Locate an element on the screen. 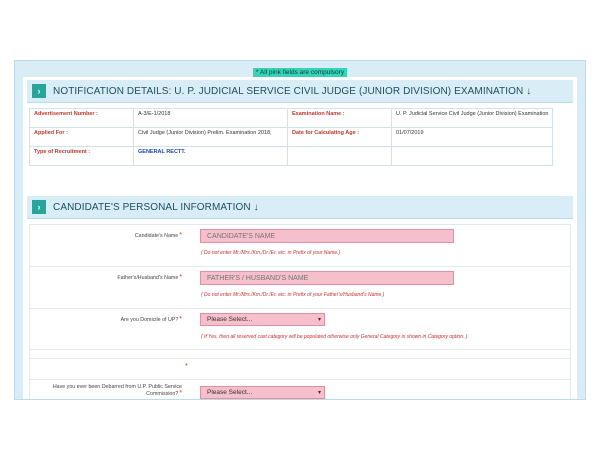  domicile-label: Are you Domicile of UP?* is located at coordinates (107, 319).